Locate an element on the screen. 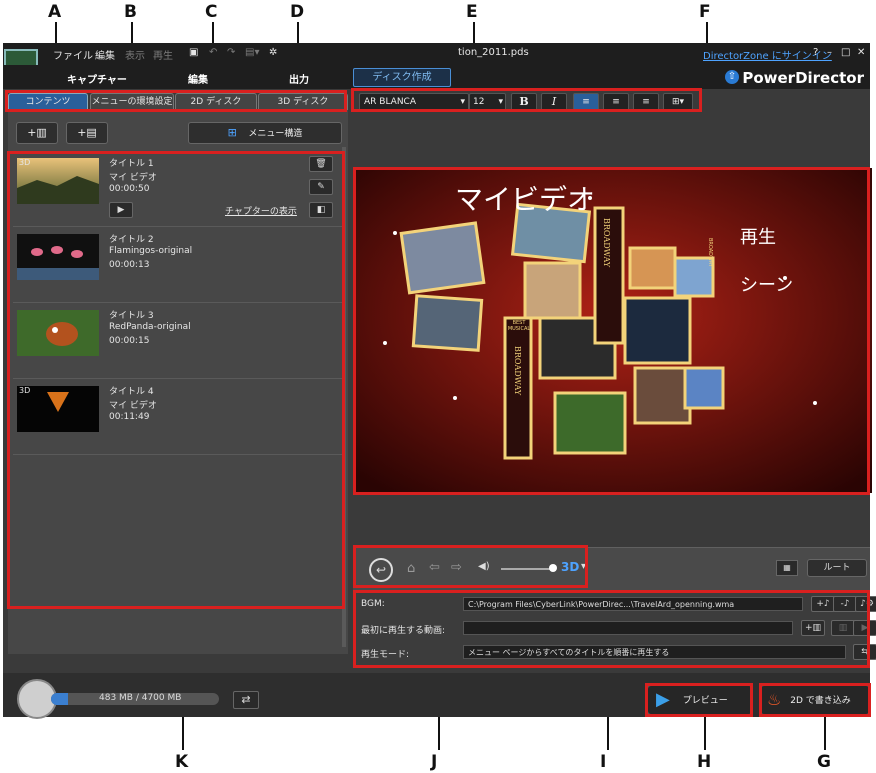  preview-scenes-button: シーン is located at coordinates (766, 284).